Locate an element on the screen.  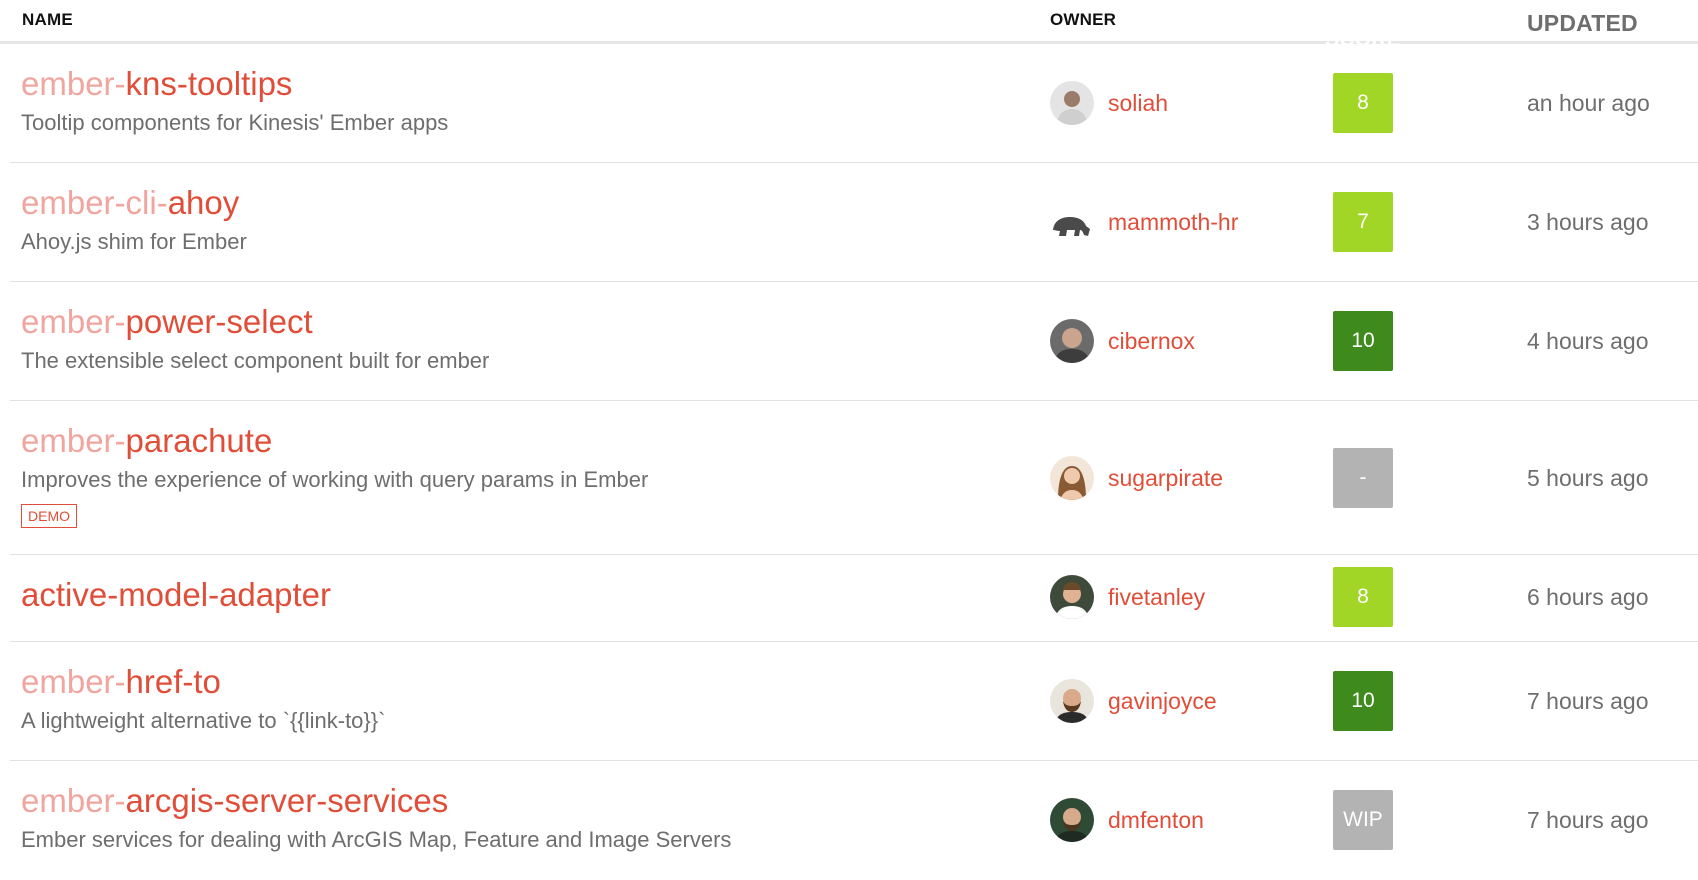
package-name-link: active-model-adapter is located at coordinates (176, 595).